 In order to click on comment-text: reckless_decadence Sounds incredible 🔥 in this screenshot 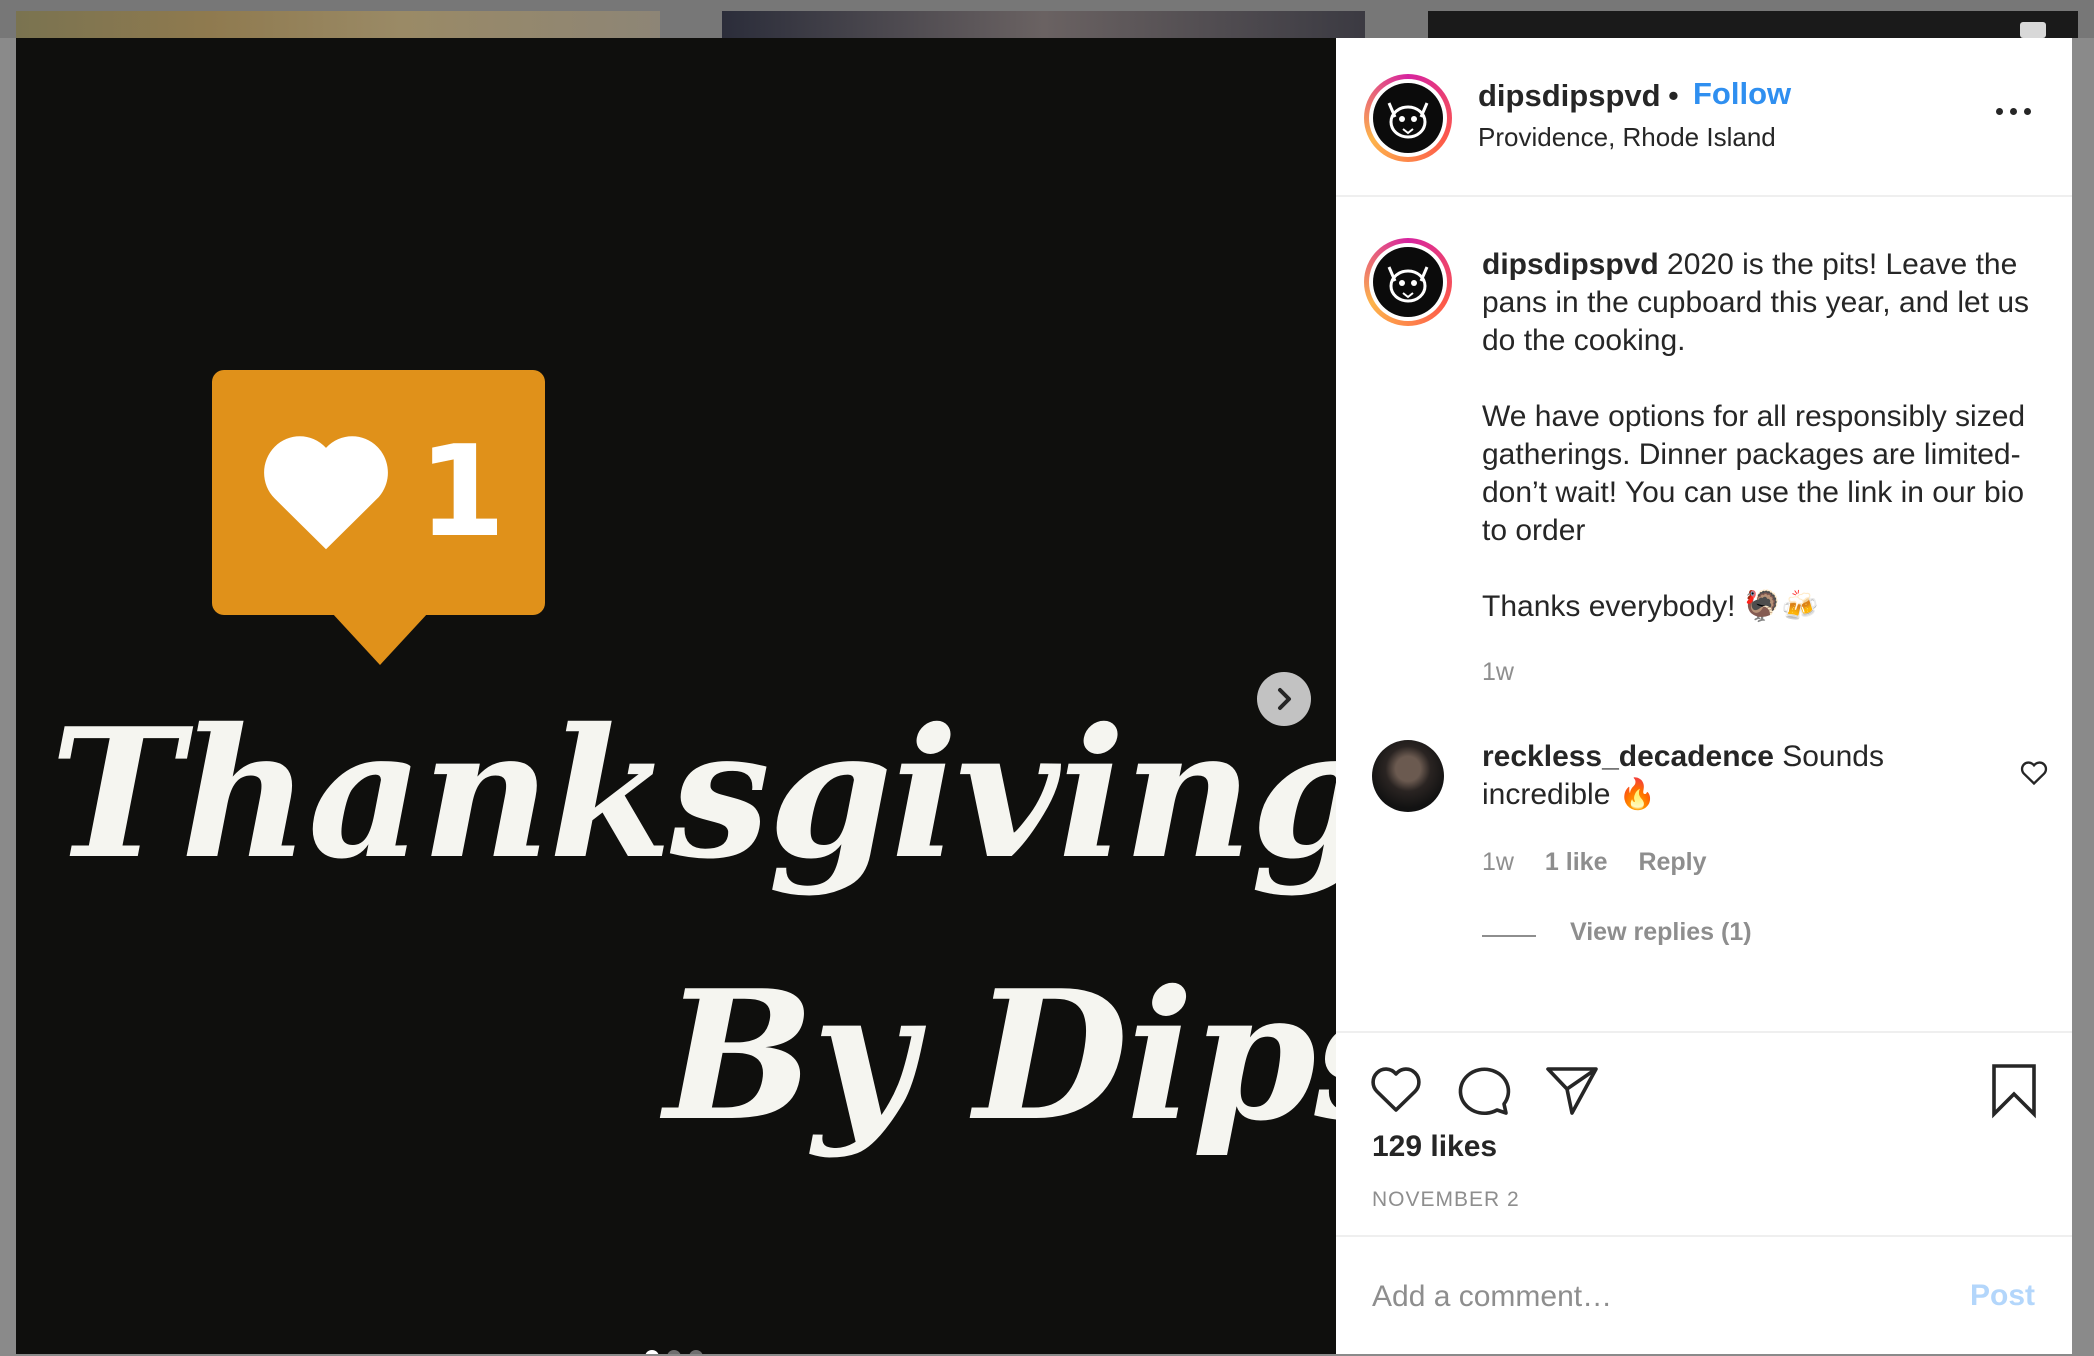, I will do `click(1722, 776)`.